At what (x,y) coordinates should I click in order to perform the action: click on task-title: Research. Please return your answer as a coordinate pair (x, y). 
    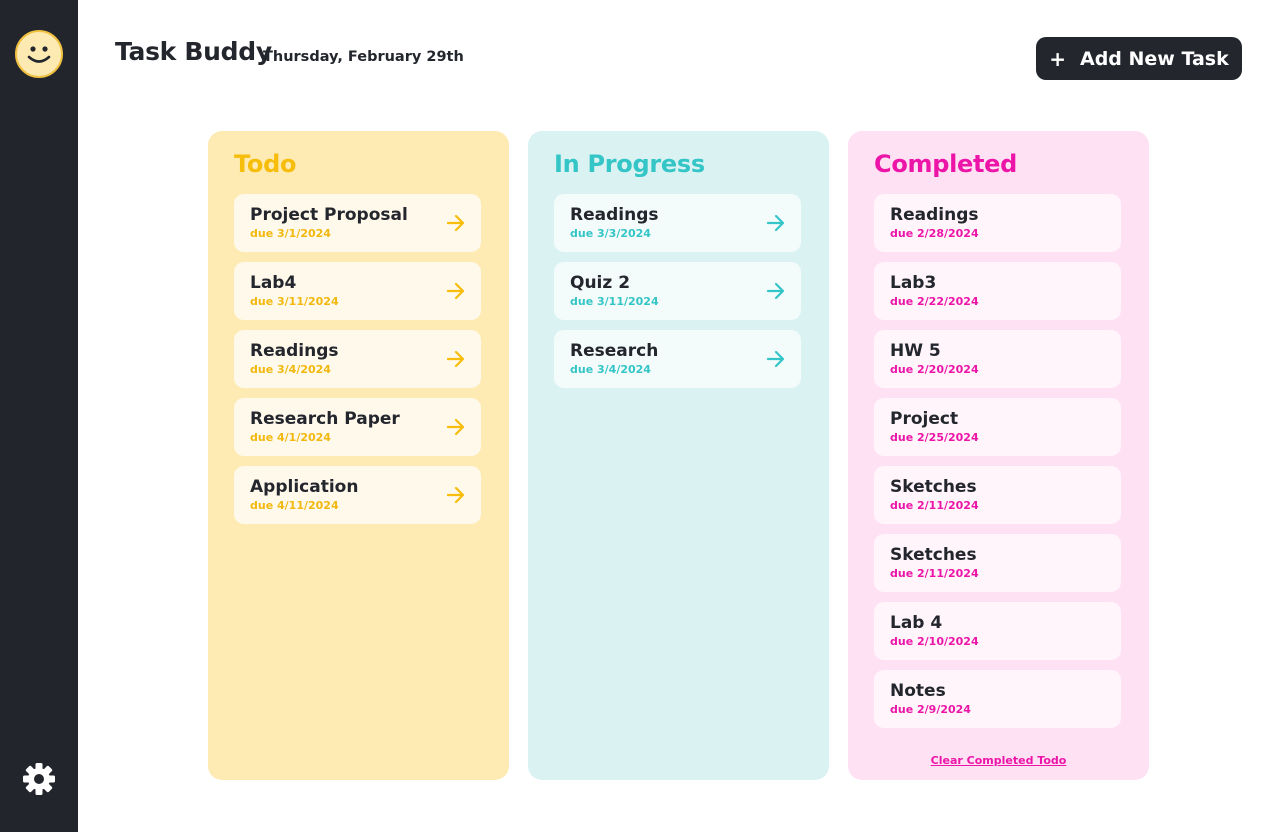
    Looking at the image, I should click on (614, 351).